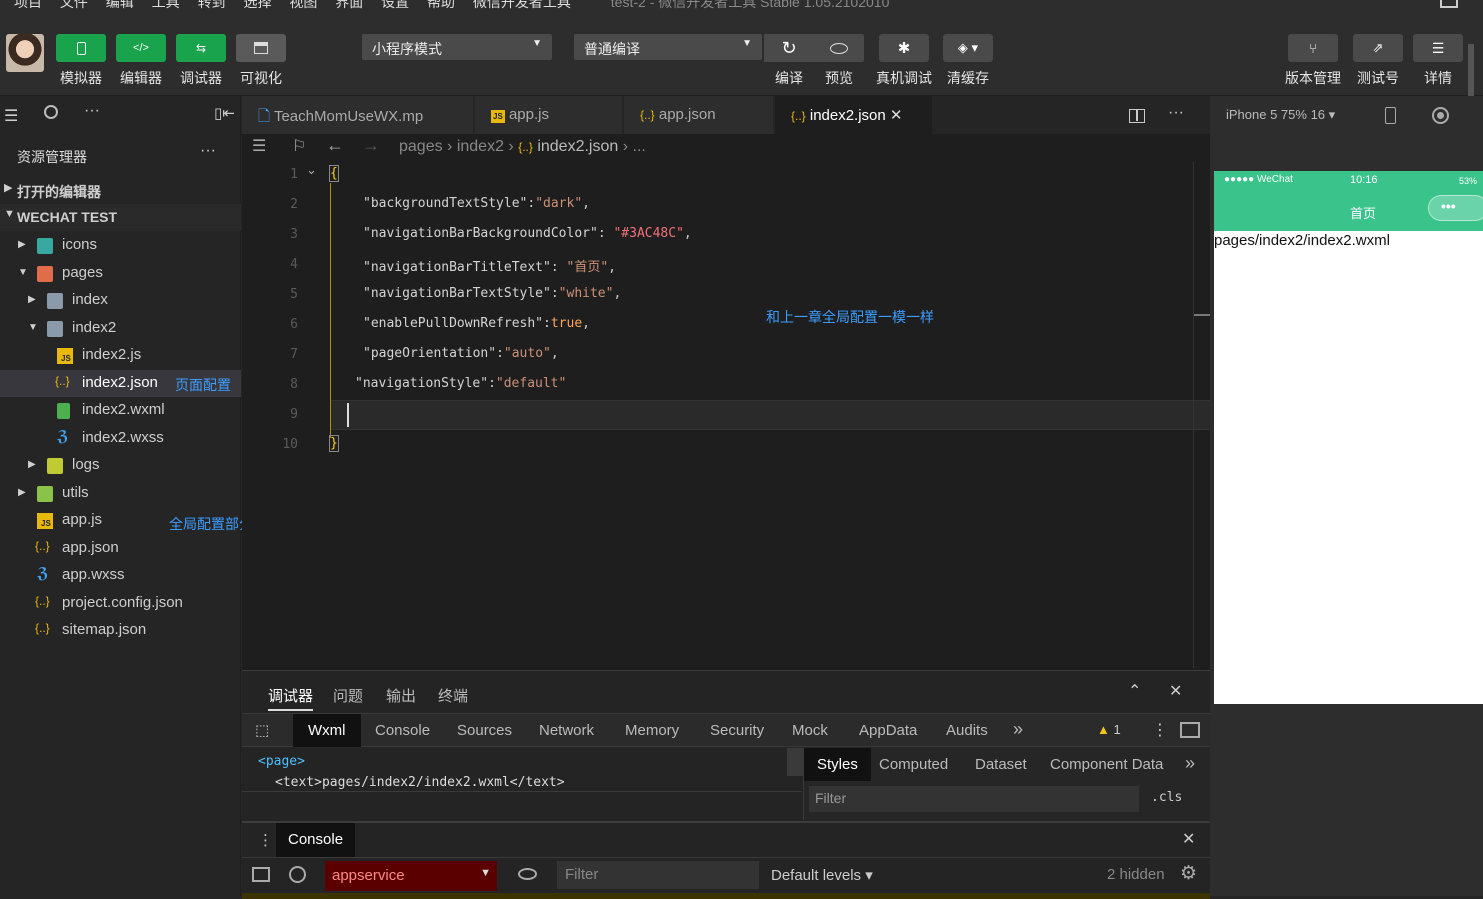  I want to click on menu-item: 帮助, so click(441, 5).